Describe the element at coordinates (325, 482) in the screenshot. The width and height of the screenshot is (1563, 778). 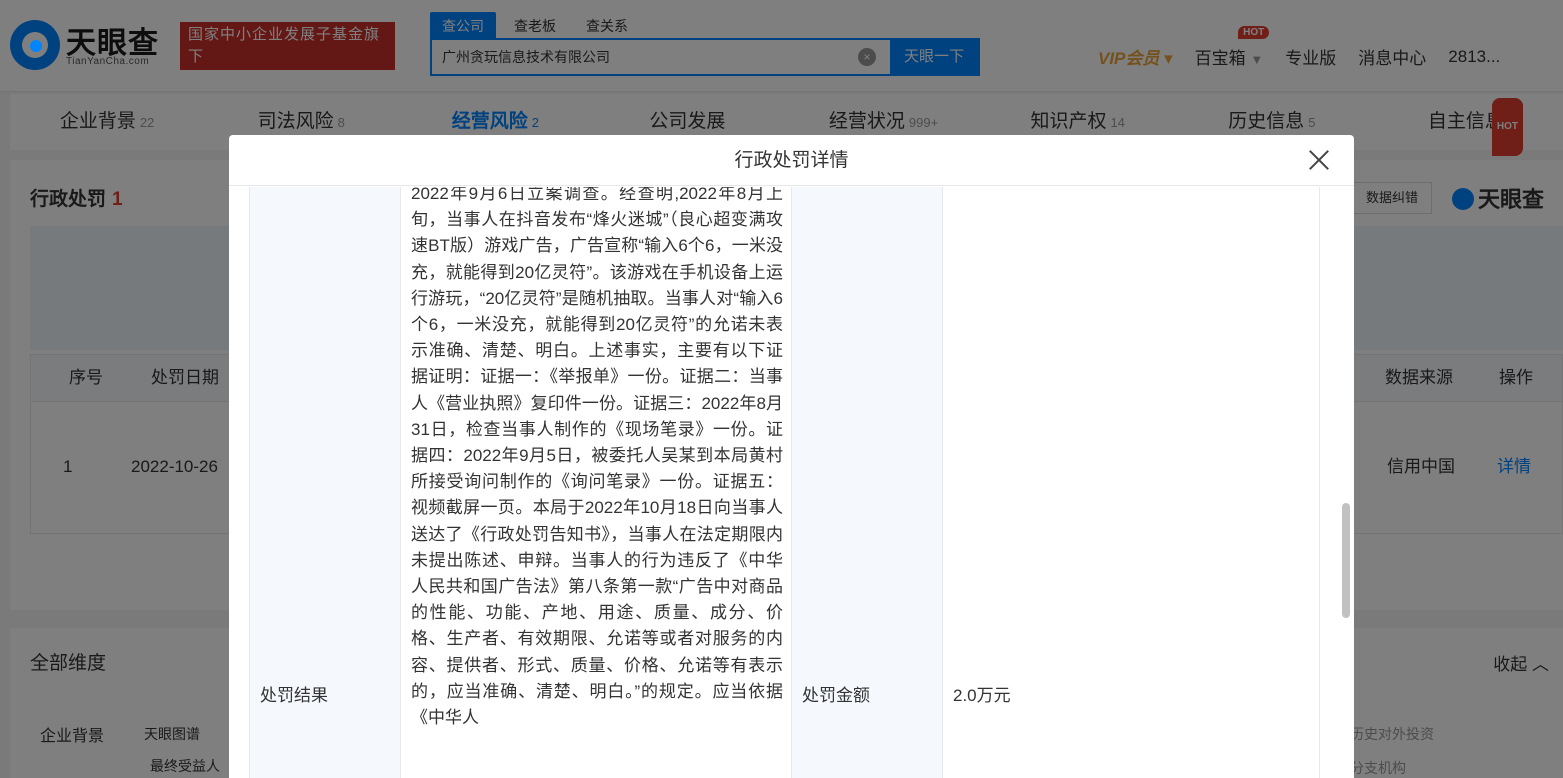
I see `label-cell-result: 处罚结果` at that location.